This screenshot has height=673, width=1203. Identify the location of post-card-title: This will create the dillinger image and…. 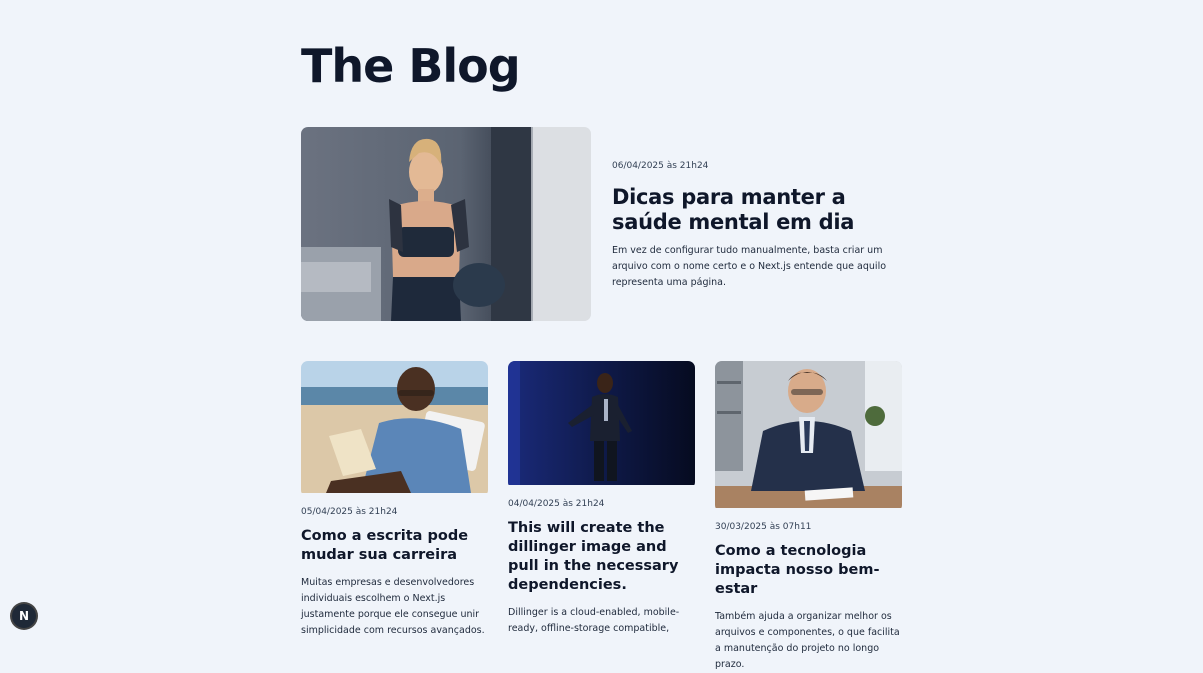
(601, 557).